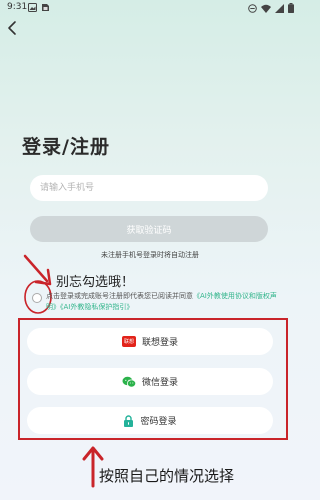 The height and width of the screenshot is (500, 320). Describe the element at coordinates (159, 343) in the screenshot. I see `lenovo-login-label: 联想登录` at that location.